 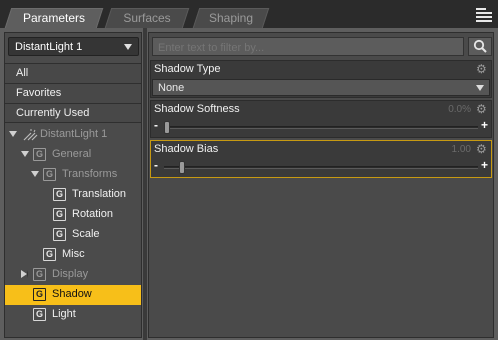 I want to click on distant-light-icon, so click(x=30, y=135).